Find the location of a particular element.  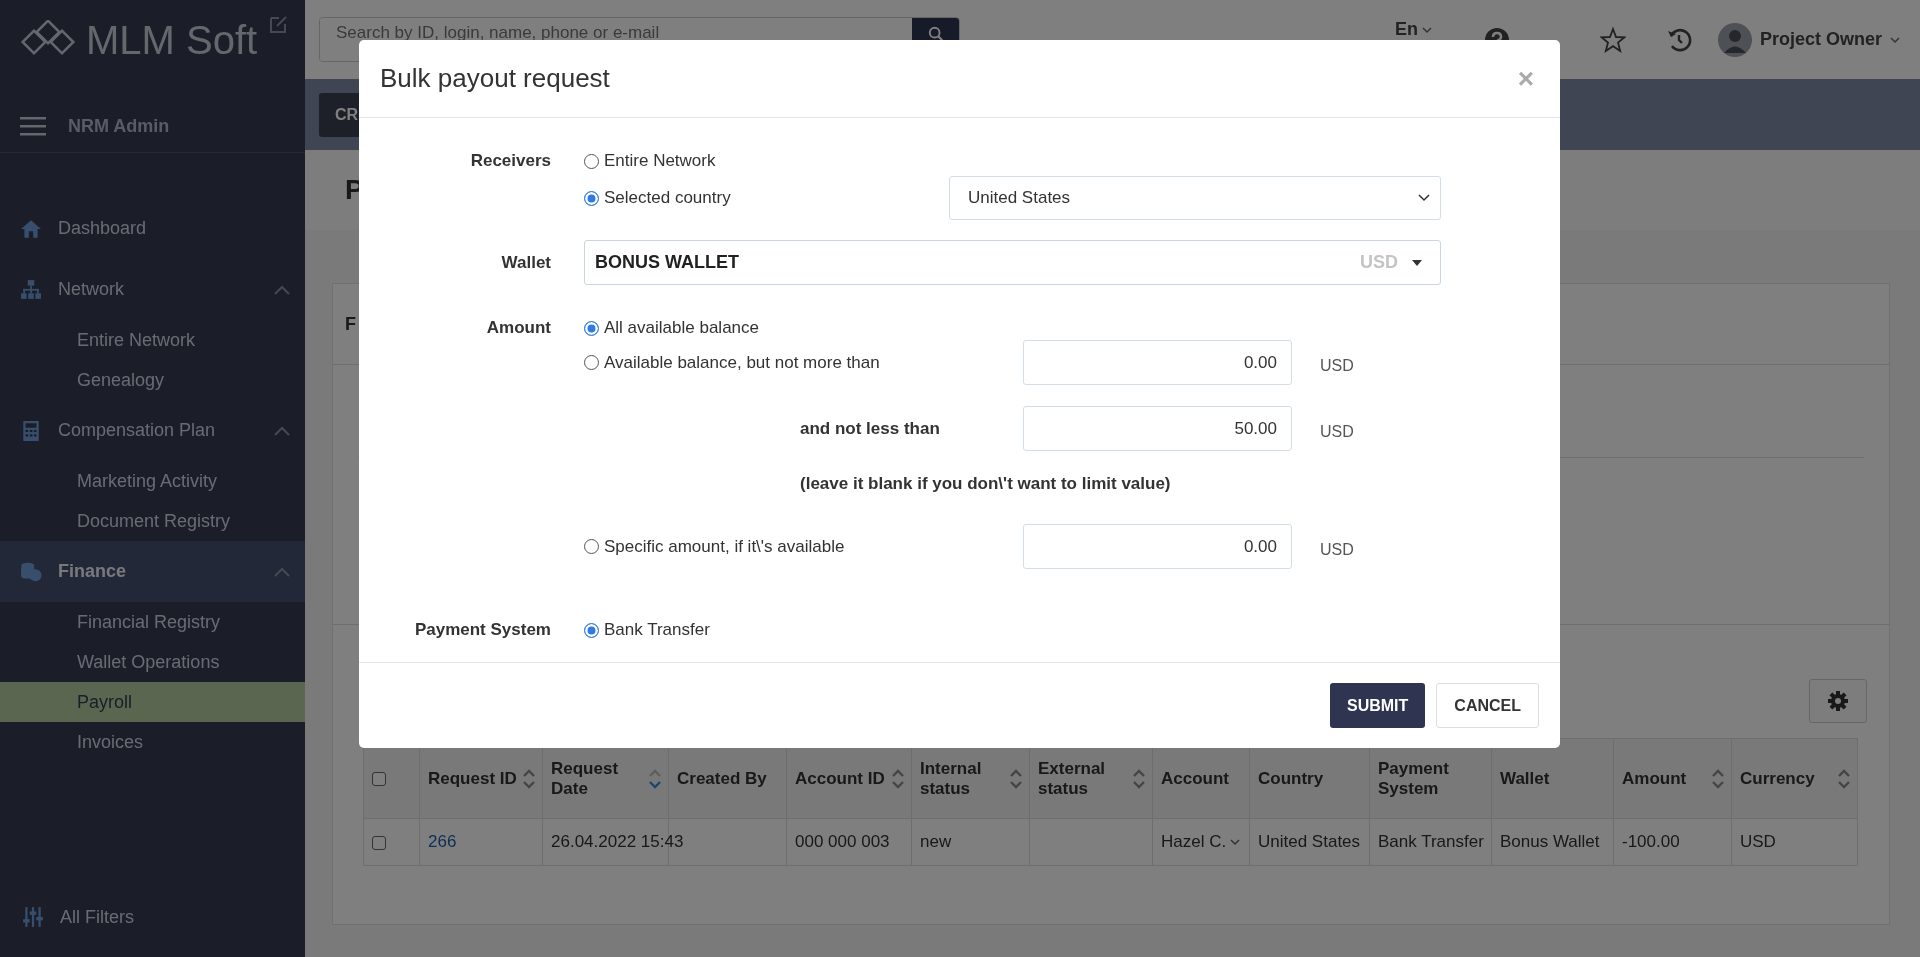

option-label: Available balance, but not more than is located at coordinates (742, 362).